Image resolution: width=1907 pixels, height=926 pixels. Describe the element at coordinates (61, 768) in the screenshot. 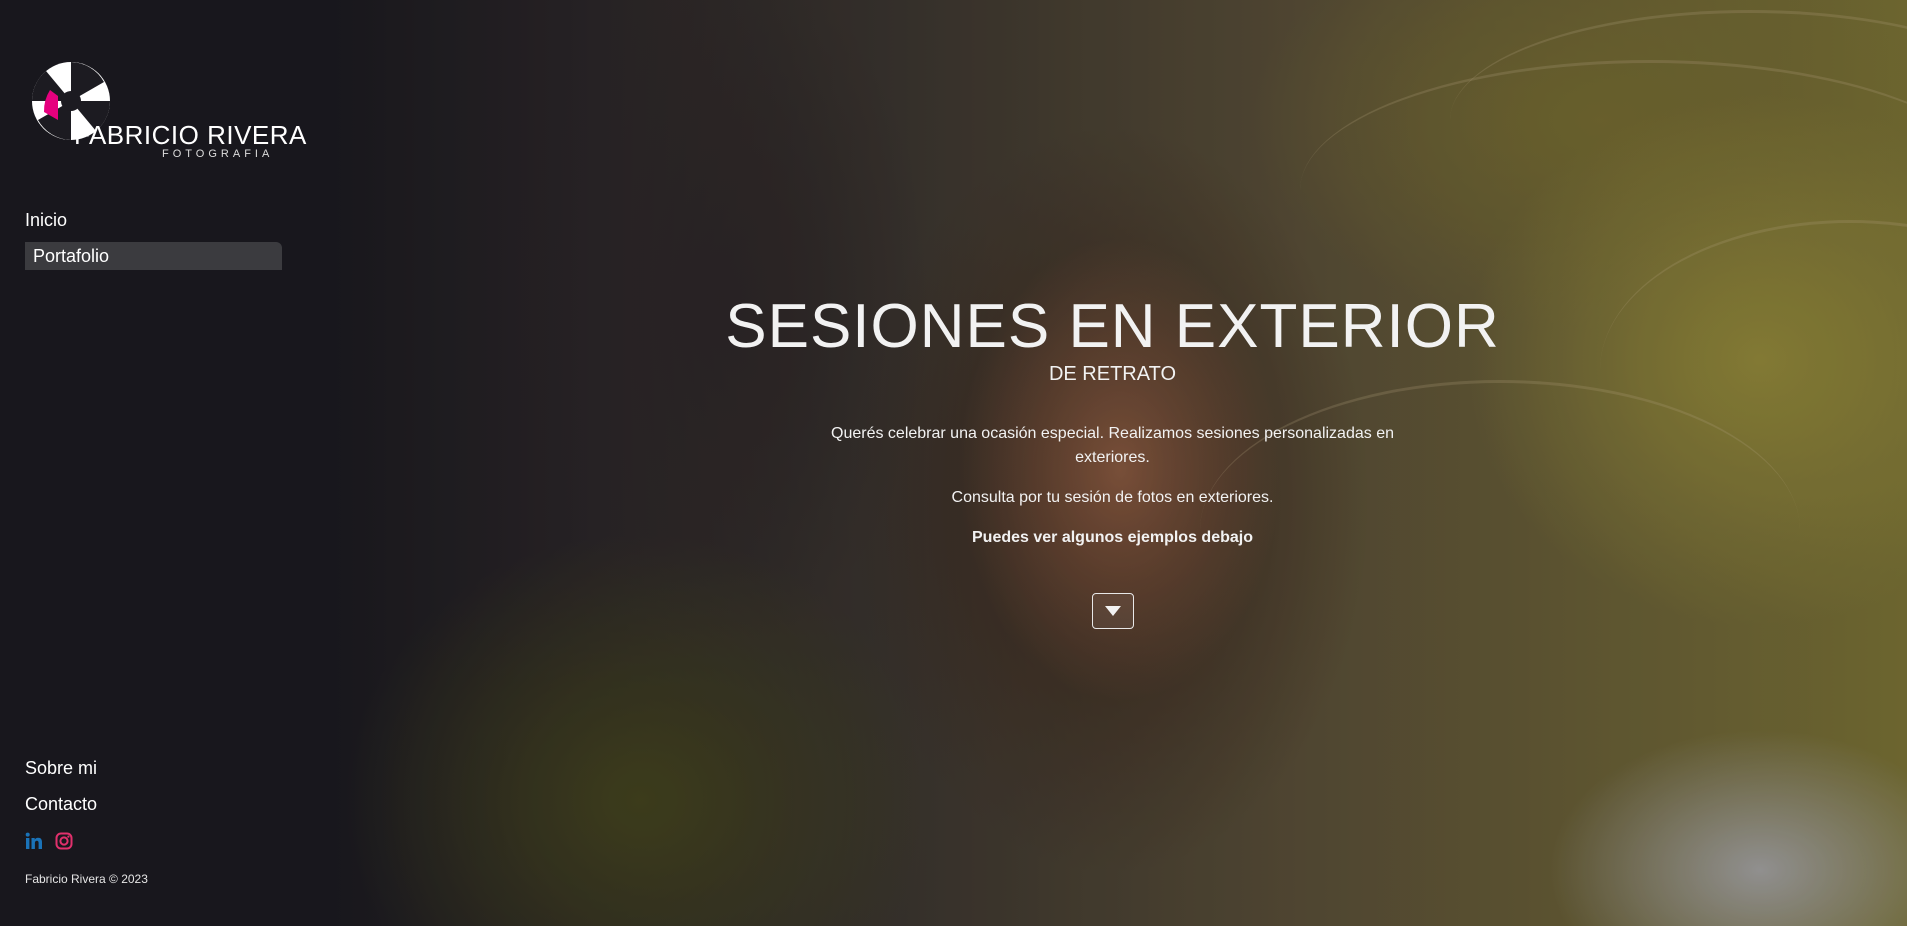

I see `nav-item-sobre-mi: Sobre mi` at that location.